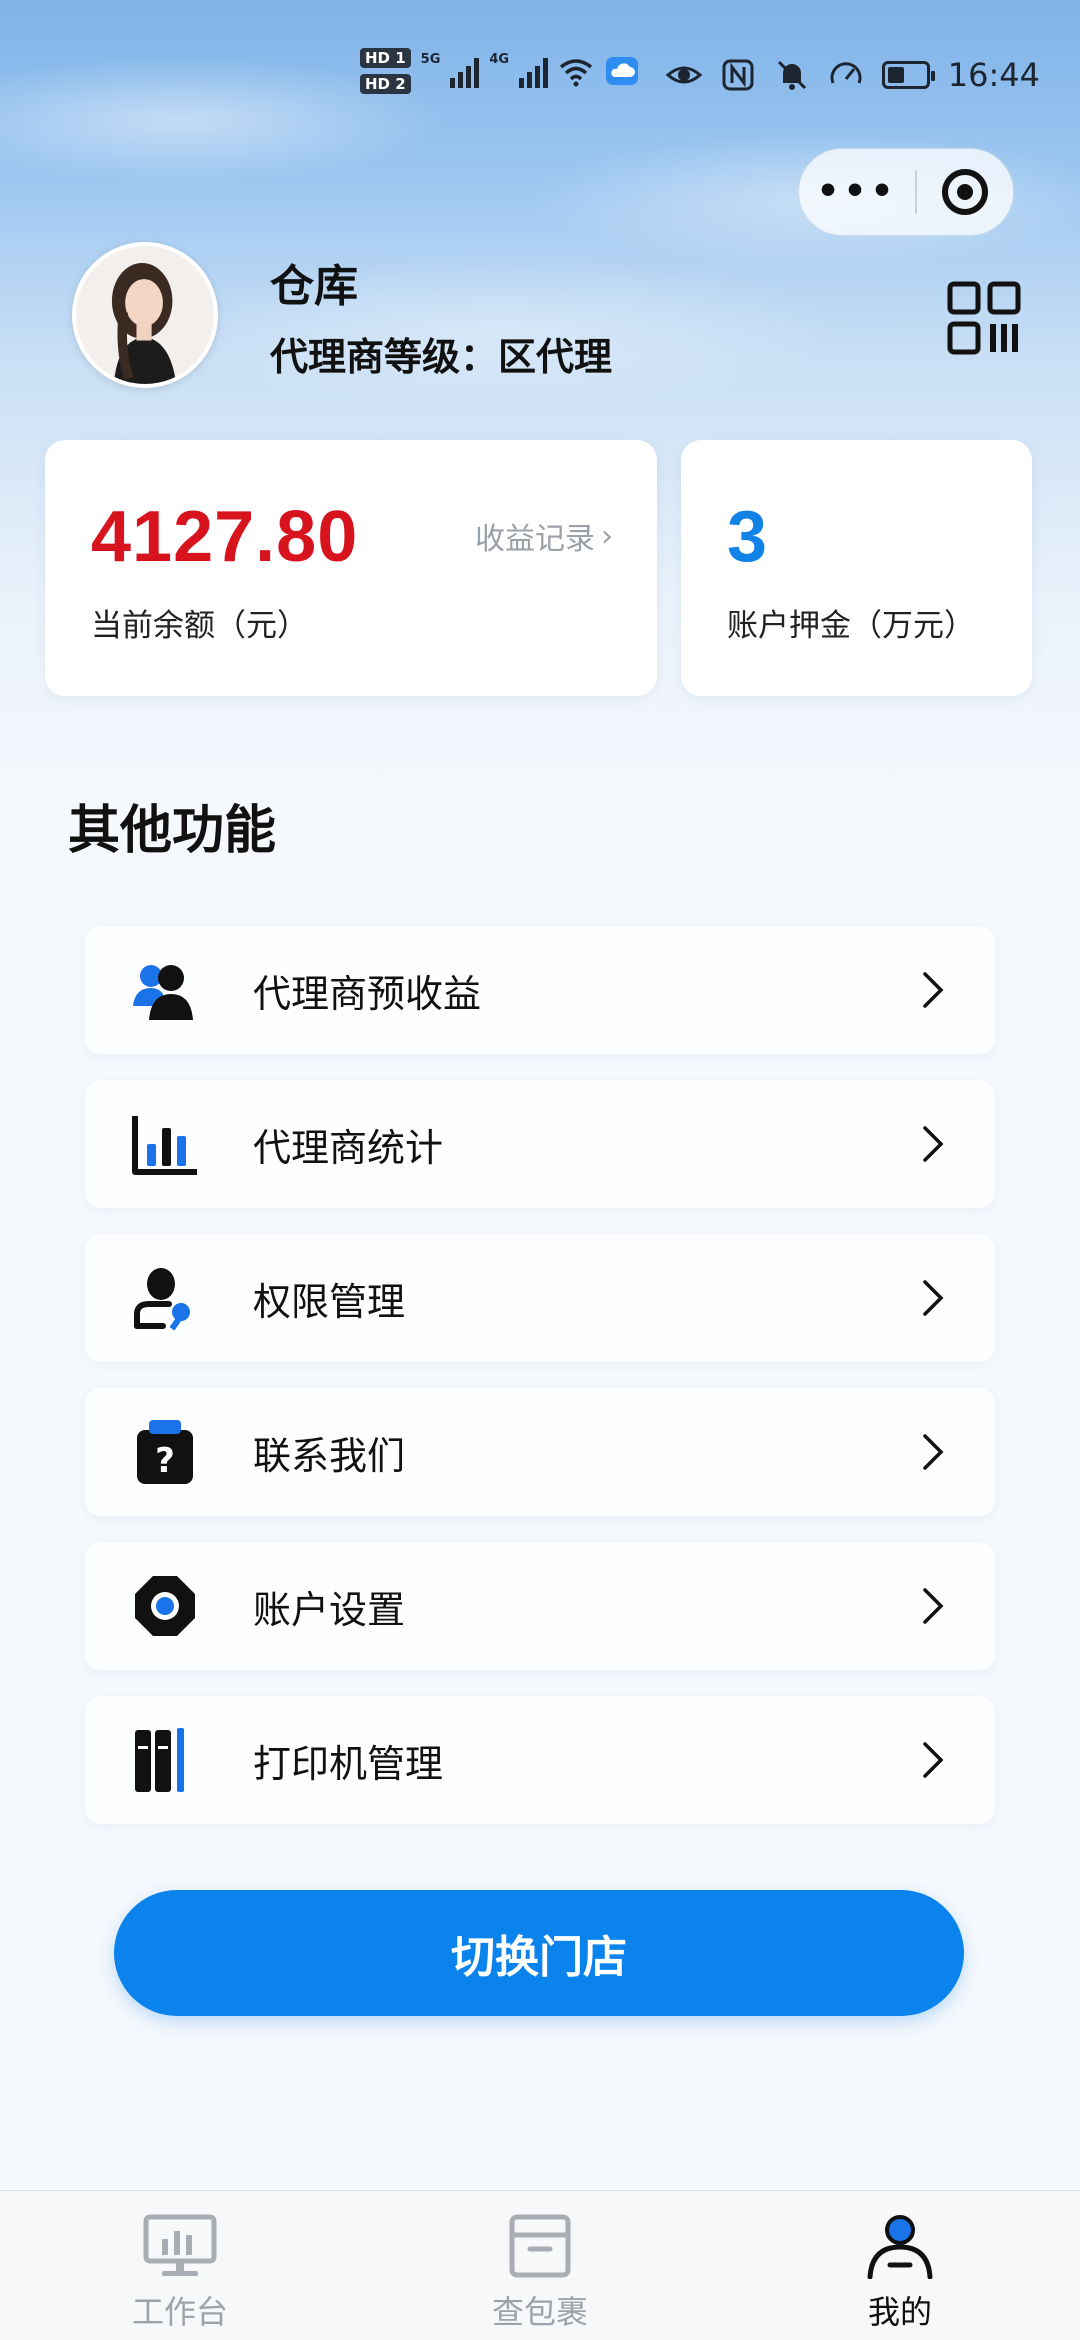 This screenshot has height=2340, width=1080. I want to click on more-options-button: •••, so click(857, 192).